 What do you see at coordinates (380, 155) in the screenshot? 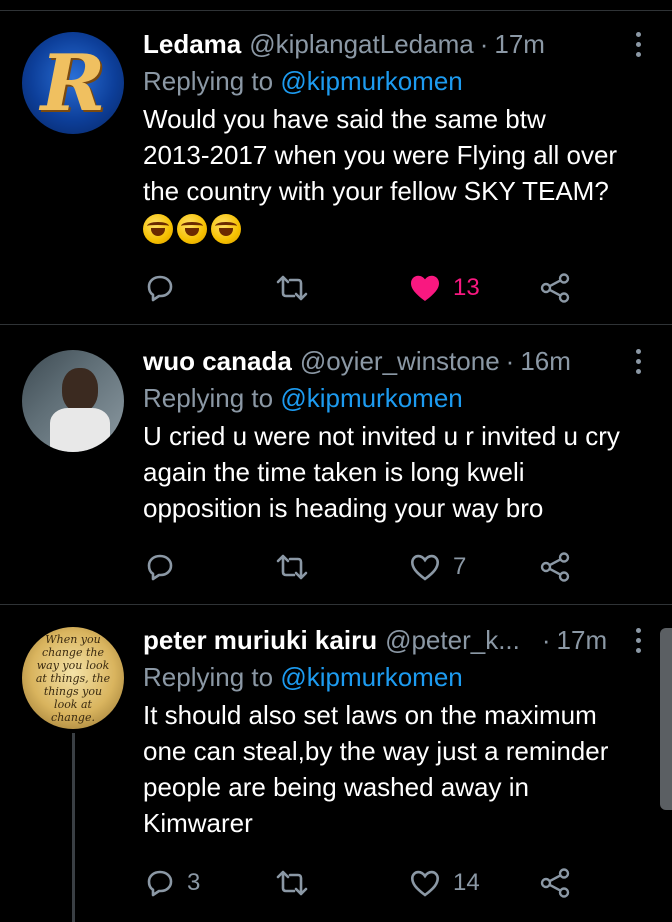
I see `tweet-text-line: 2013-2017 when you were Flying all over` at bounding box center [380, 155].